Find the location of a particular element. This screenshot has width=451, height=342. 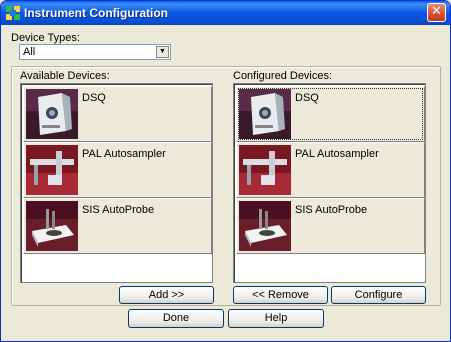

available-item-sis-autoprobe: SIS AutoProbe is located at coordinates (117, 226).